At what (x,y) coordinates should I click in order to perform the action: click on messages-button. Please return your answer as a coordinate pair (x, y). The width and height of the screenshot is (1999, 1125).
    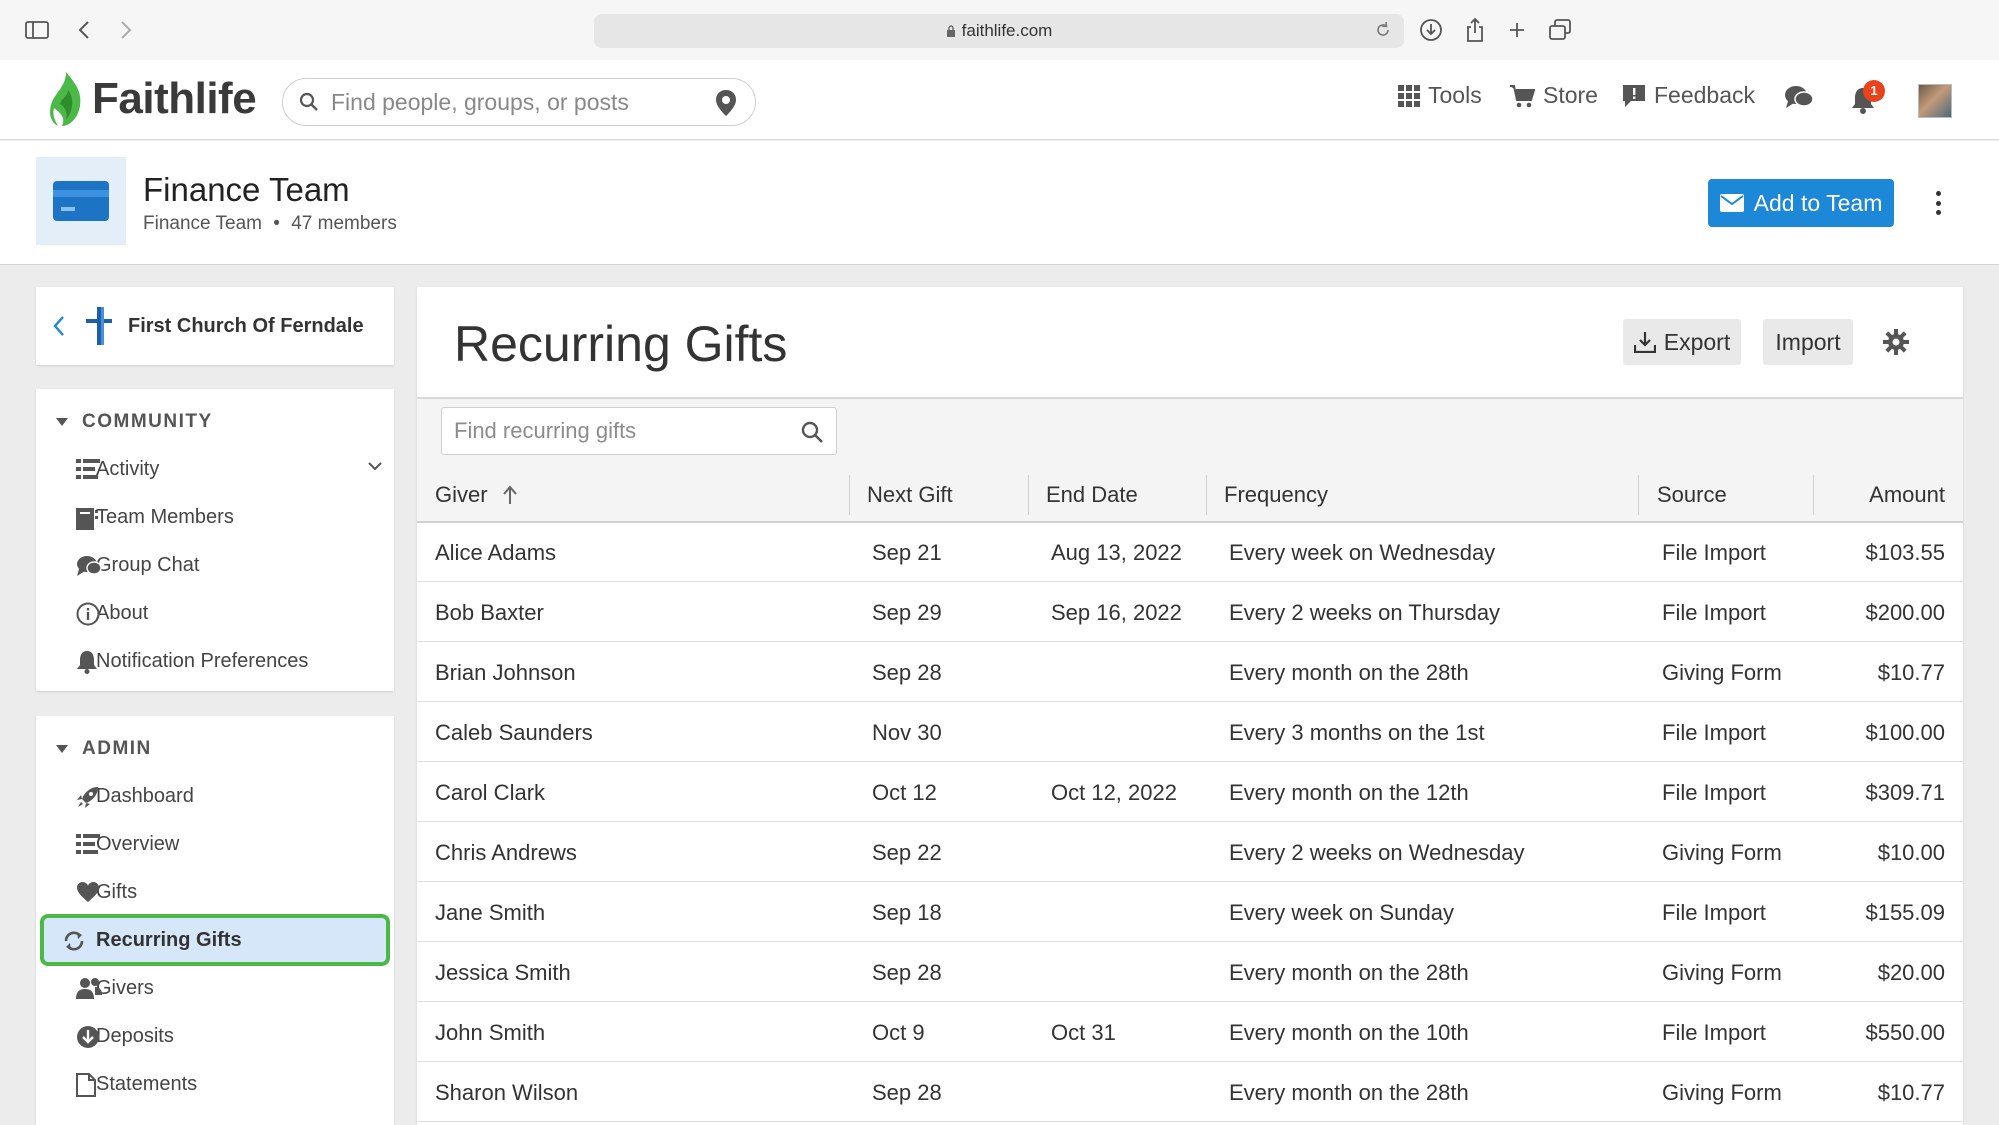
    Looking at the image, I should click on (1803, 98).